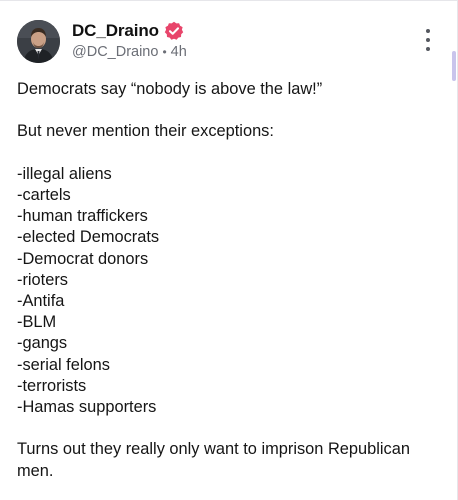 This screenshot has width=458, height=500. I want to click on exception-item: -Antifa, so click(41, 301).